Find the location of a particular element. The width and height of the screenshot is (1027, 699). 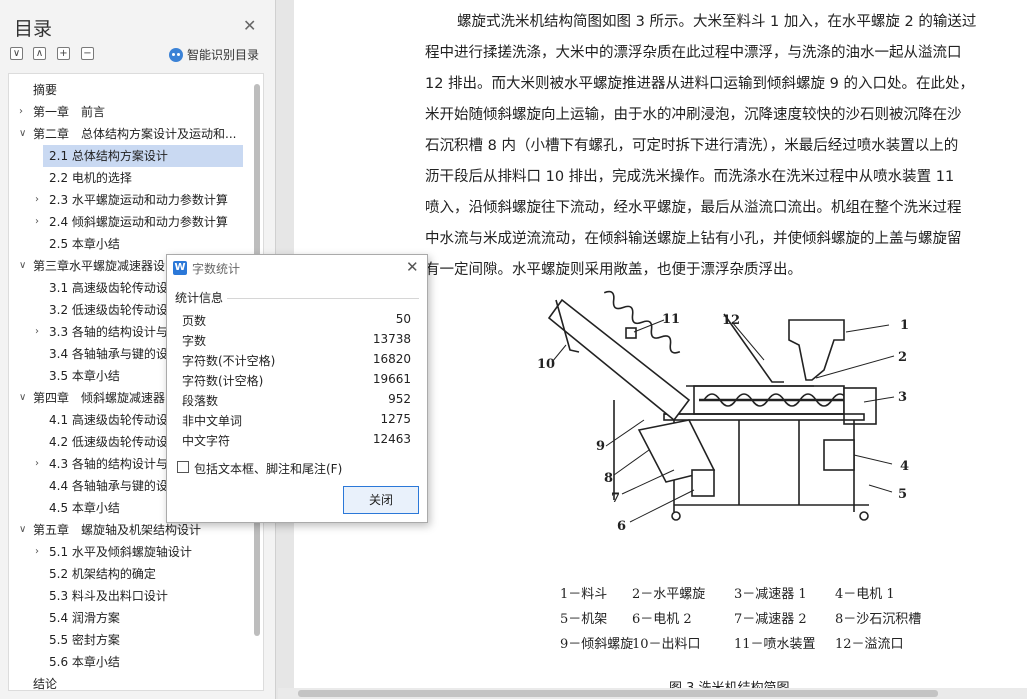

toc-item: › 第一章 前言 is located at coordinates (128, 112).